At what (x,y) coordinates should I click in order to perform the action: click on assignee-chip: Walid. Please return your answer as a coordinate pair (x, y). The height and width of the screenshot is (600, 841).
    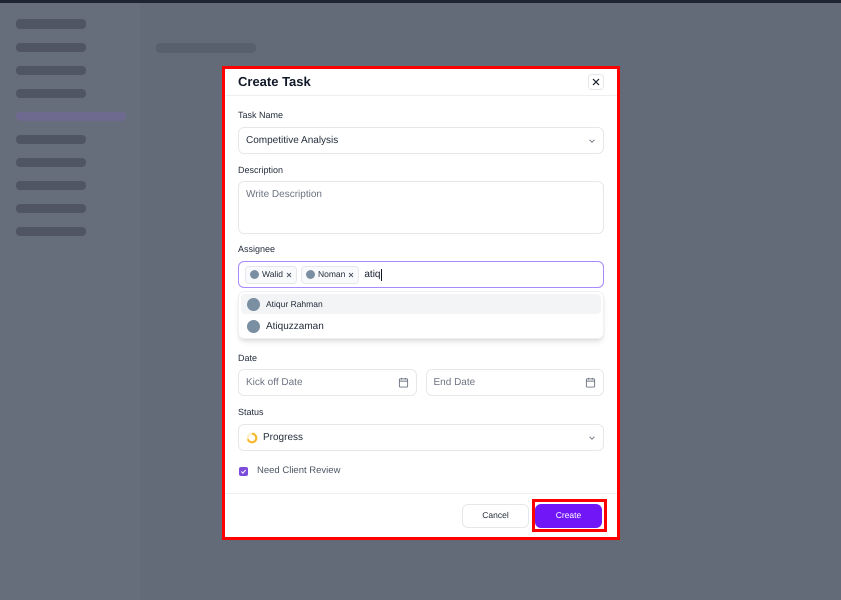
    Looking at the image, I should click on (271, 275).